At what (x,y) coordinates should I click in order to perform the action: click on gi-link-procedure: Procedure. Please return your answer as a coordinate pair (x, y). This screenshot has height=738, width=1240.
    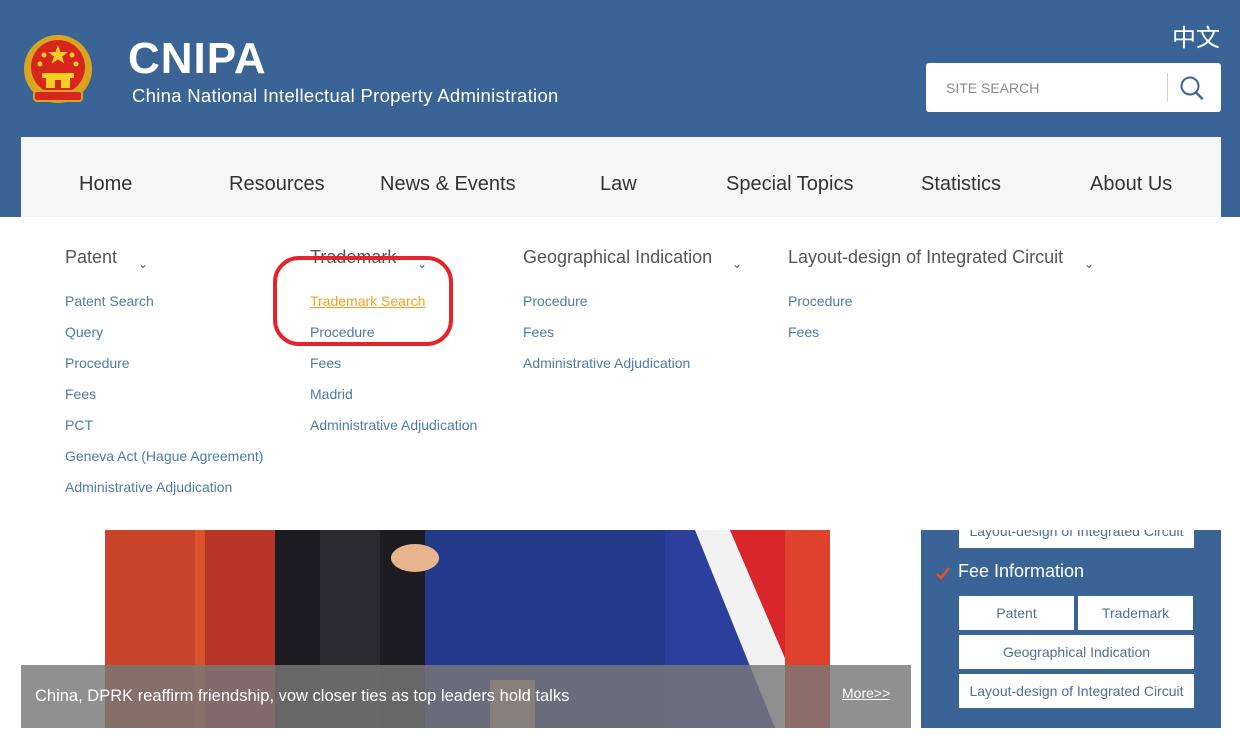
    Looking at the image, I should click on (555, 301).